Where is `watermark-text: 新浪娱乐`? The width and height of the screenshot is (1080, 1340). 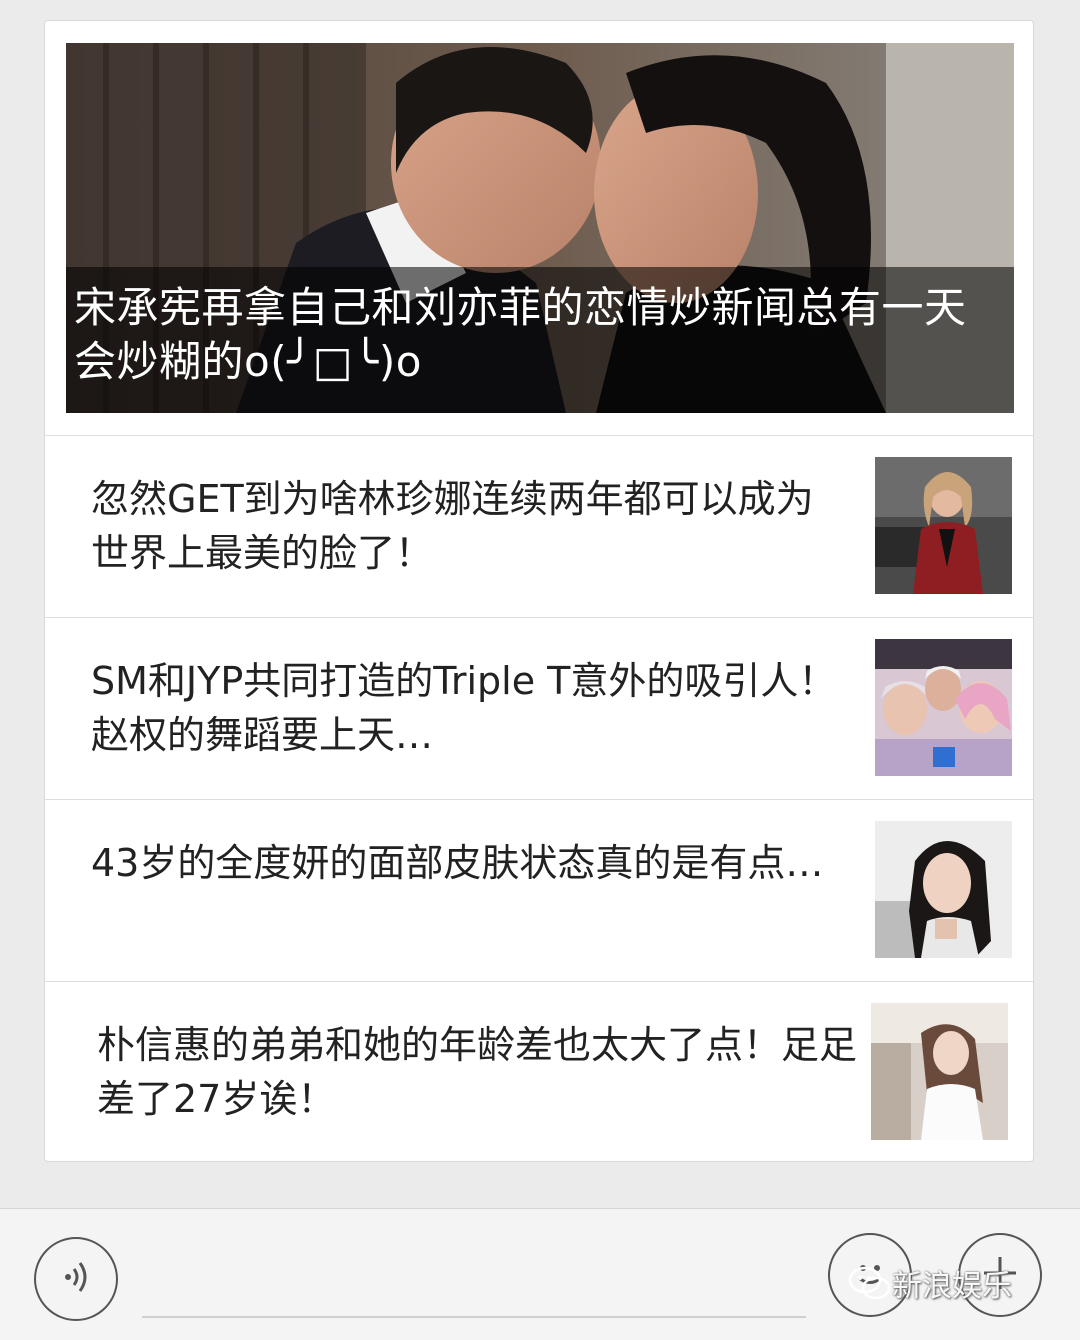
watermark-text: 新浪娱乐 is located at coordinates (952, 1286).